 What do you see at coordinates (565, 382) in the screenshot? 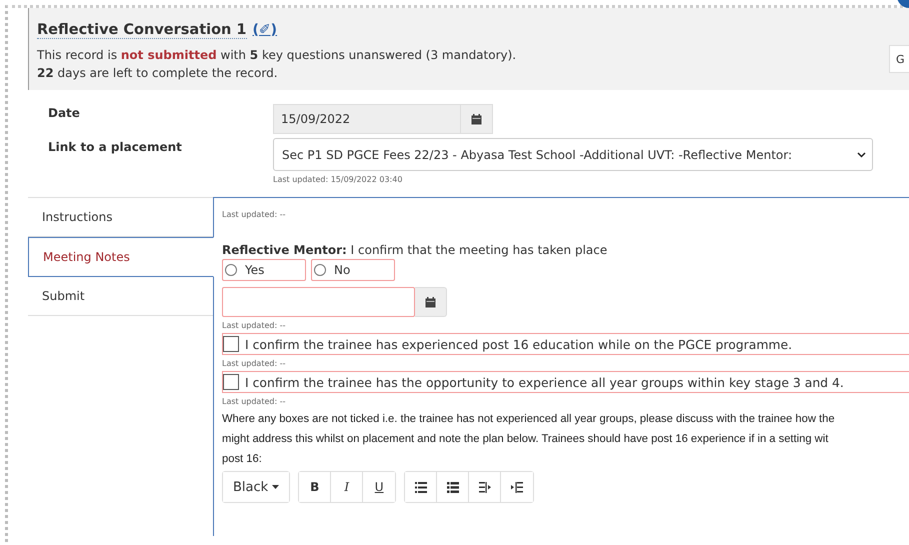
I see `checkbox-option: I confirm the trainee has the opportunity to experience all year groups within key stage 3 and 4.` at bounding box center [565, 382].